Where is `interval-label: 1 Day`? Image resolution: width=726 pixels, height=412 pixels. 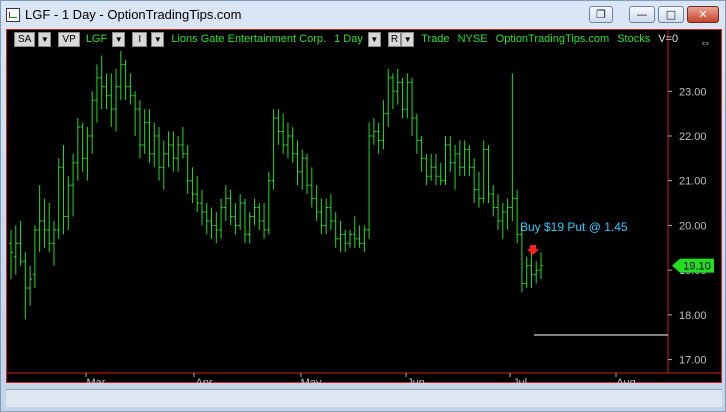 interval-label: 1 Day is located at coordinates (348, 39).